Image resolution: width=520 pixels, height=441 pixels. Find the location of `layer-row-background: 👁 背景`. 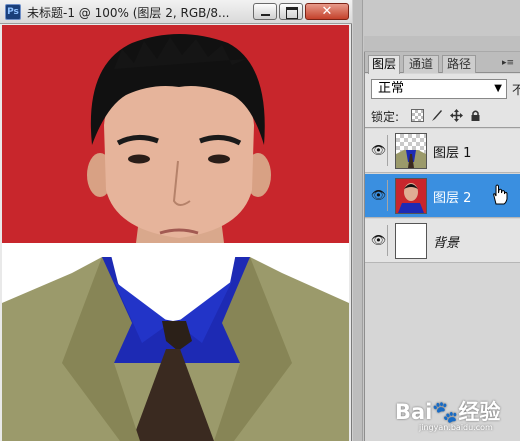

layer-row-background: 👁 背景 is located at coordinates (442, 241).